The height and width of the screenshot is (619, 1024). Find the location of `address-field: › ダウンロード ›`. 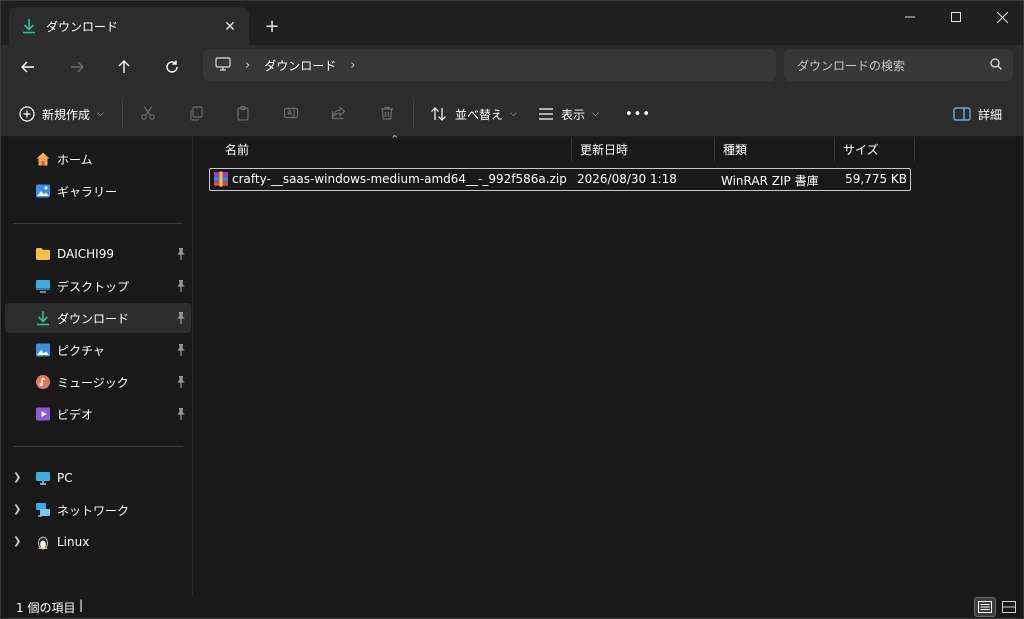

address-field: › ダウンロード › is located at coordinates (489, 65).